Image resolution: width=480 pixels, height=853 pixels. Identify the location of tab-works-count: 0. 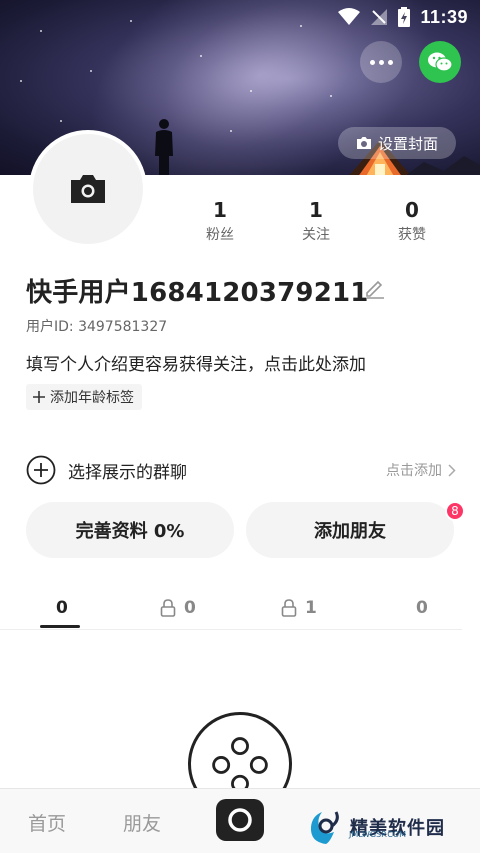
(62, 608).